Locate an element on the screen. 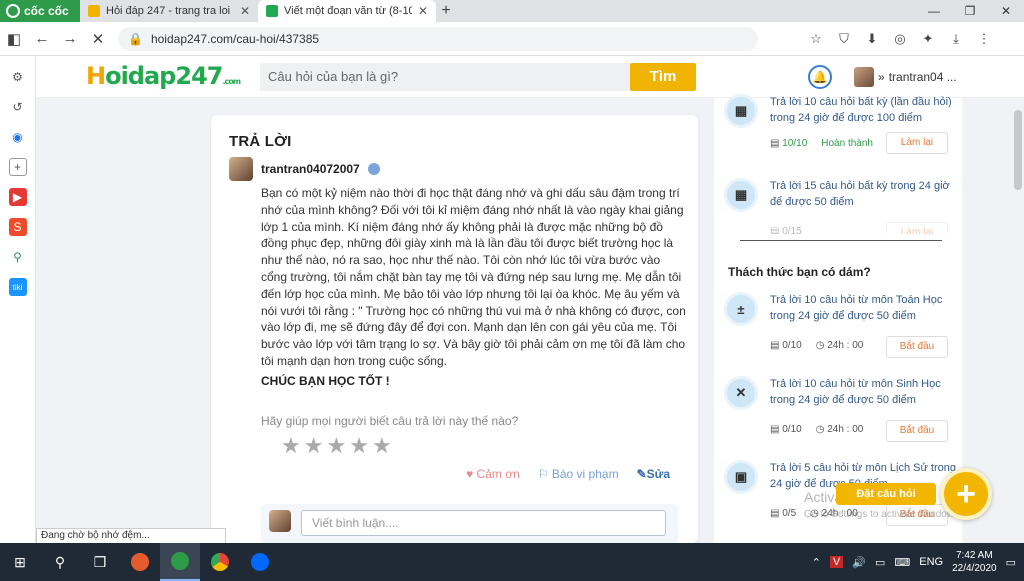 The height and width of the screenshot is (581, 1024). answer-actions: ♥ Cảm ơn ⚐ Báo vi phạm ✎Sửa is located at coordinates (568, 474).